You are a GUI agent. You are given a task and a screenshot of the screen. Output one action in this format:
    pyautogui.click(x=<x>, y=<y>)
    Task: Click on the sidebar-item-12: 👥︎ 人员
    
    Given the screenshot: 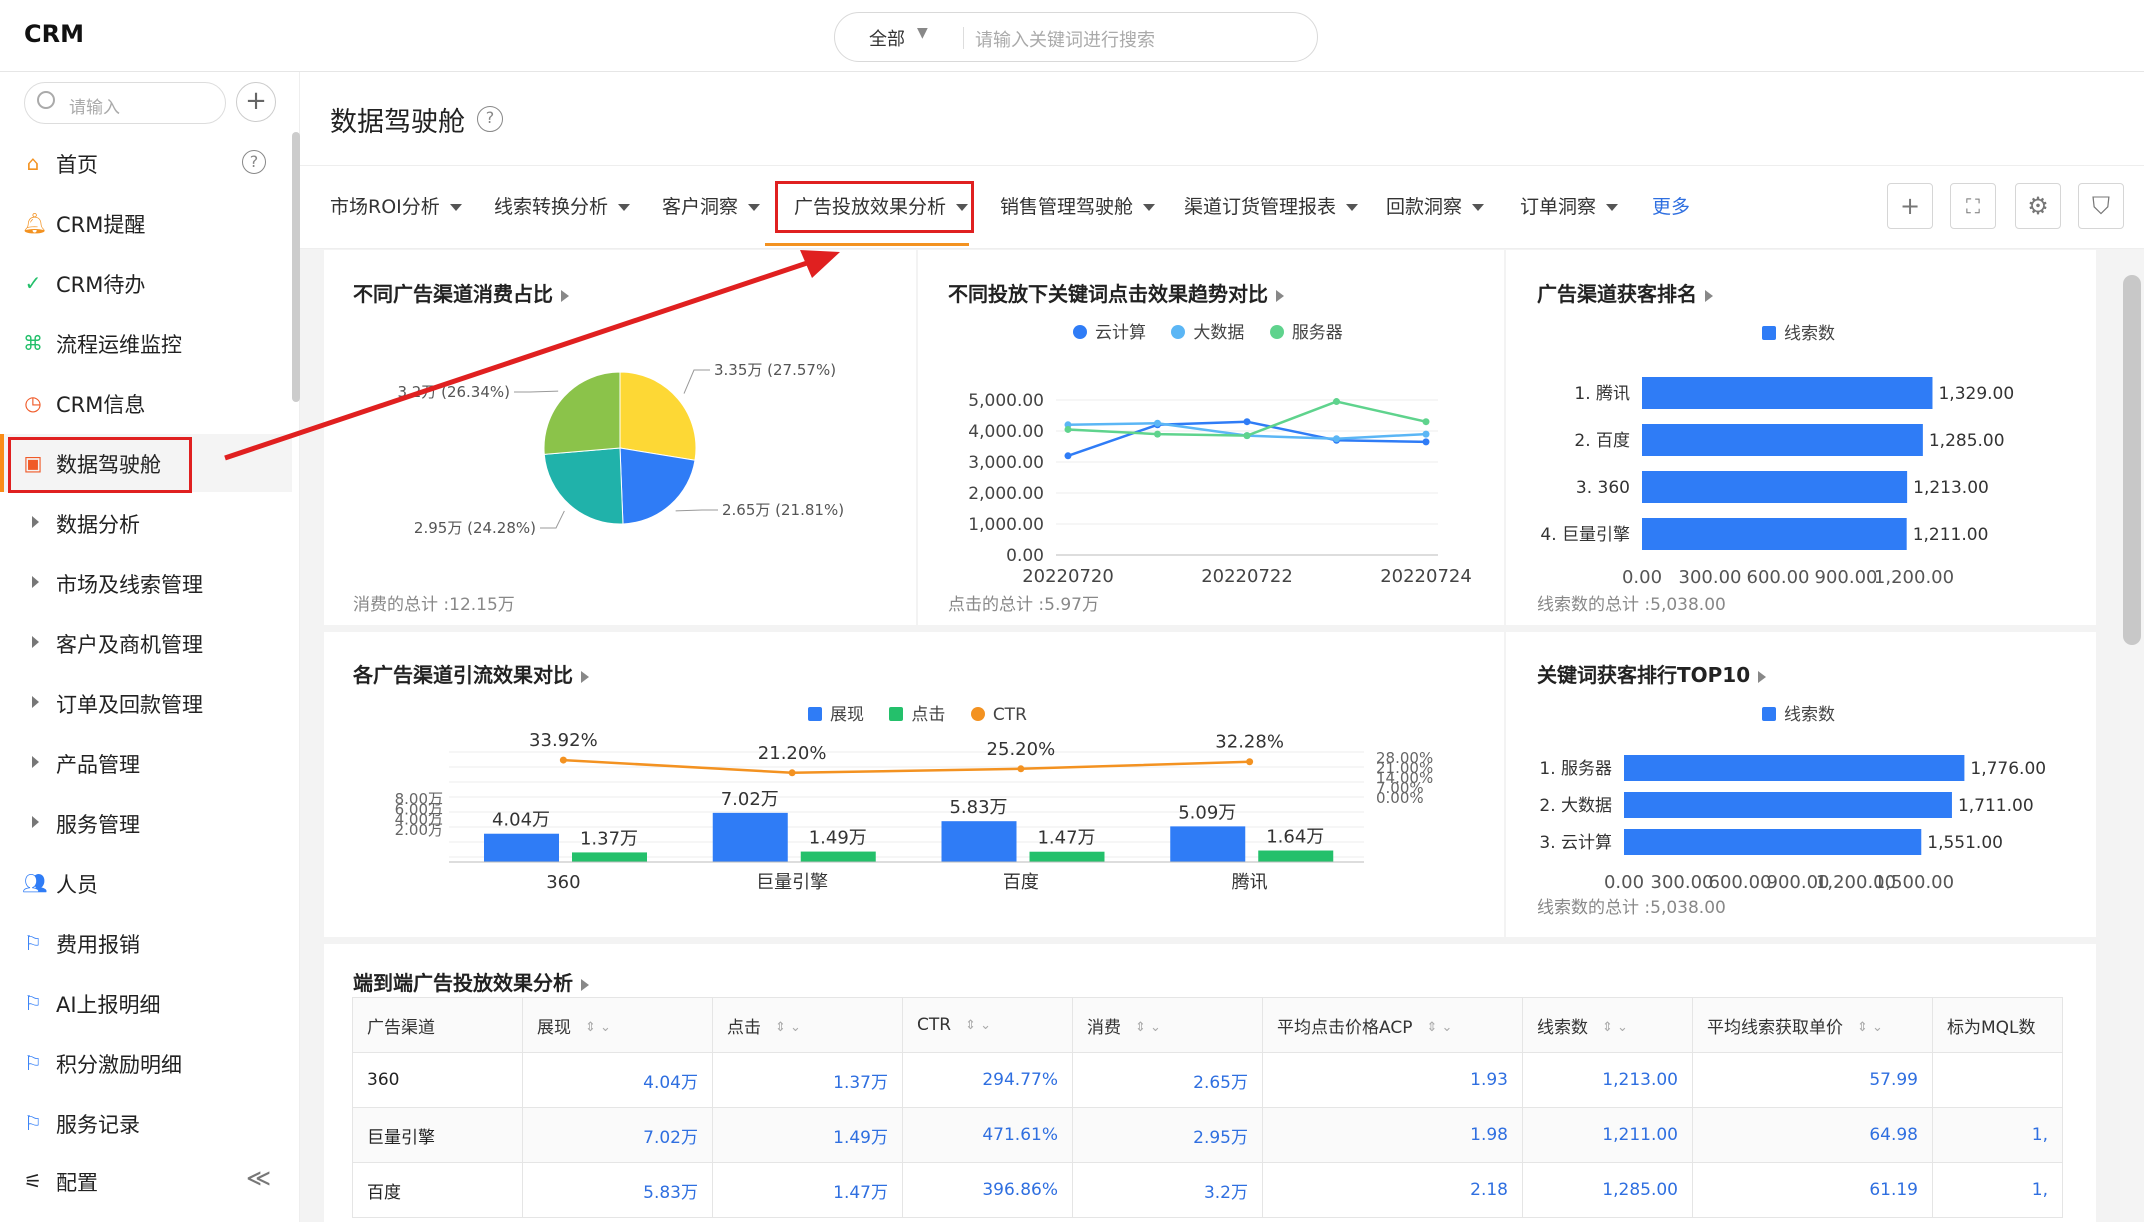 What is the action you would take?
    pyautogui.click(x=146, y=883)
    